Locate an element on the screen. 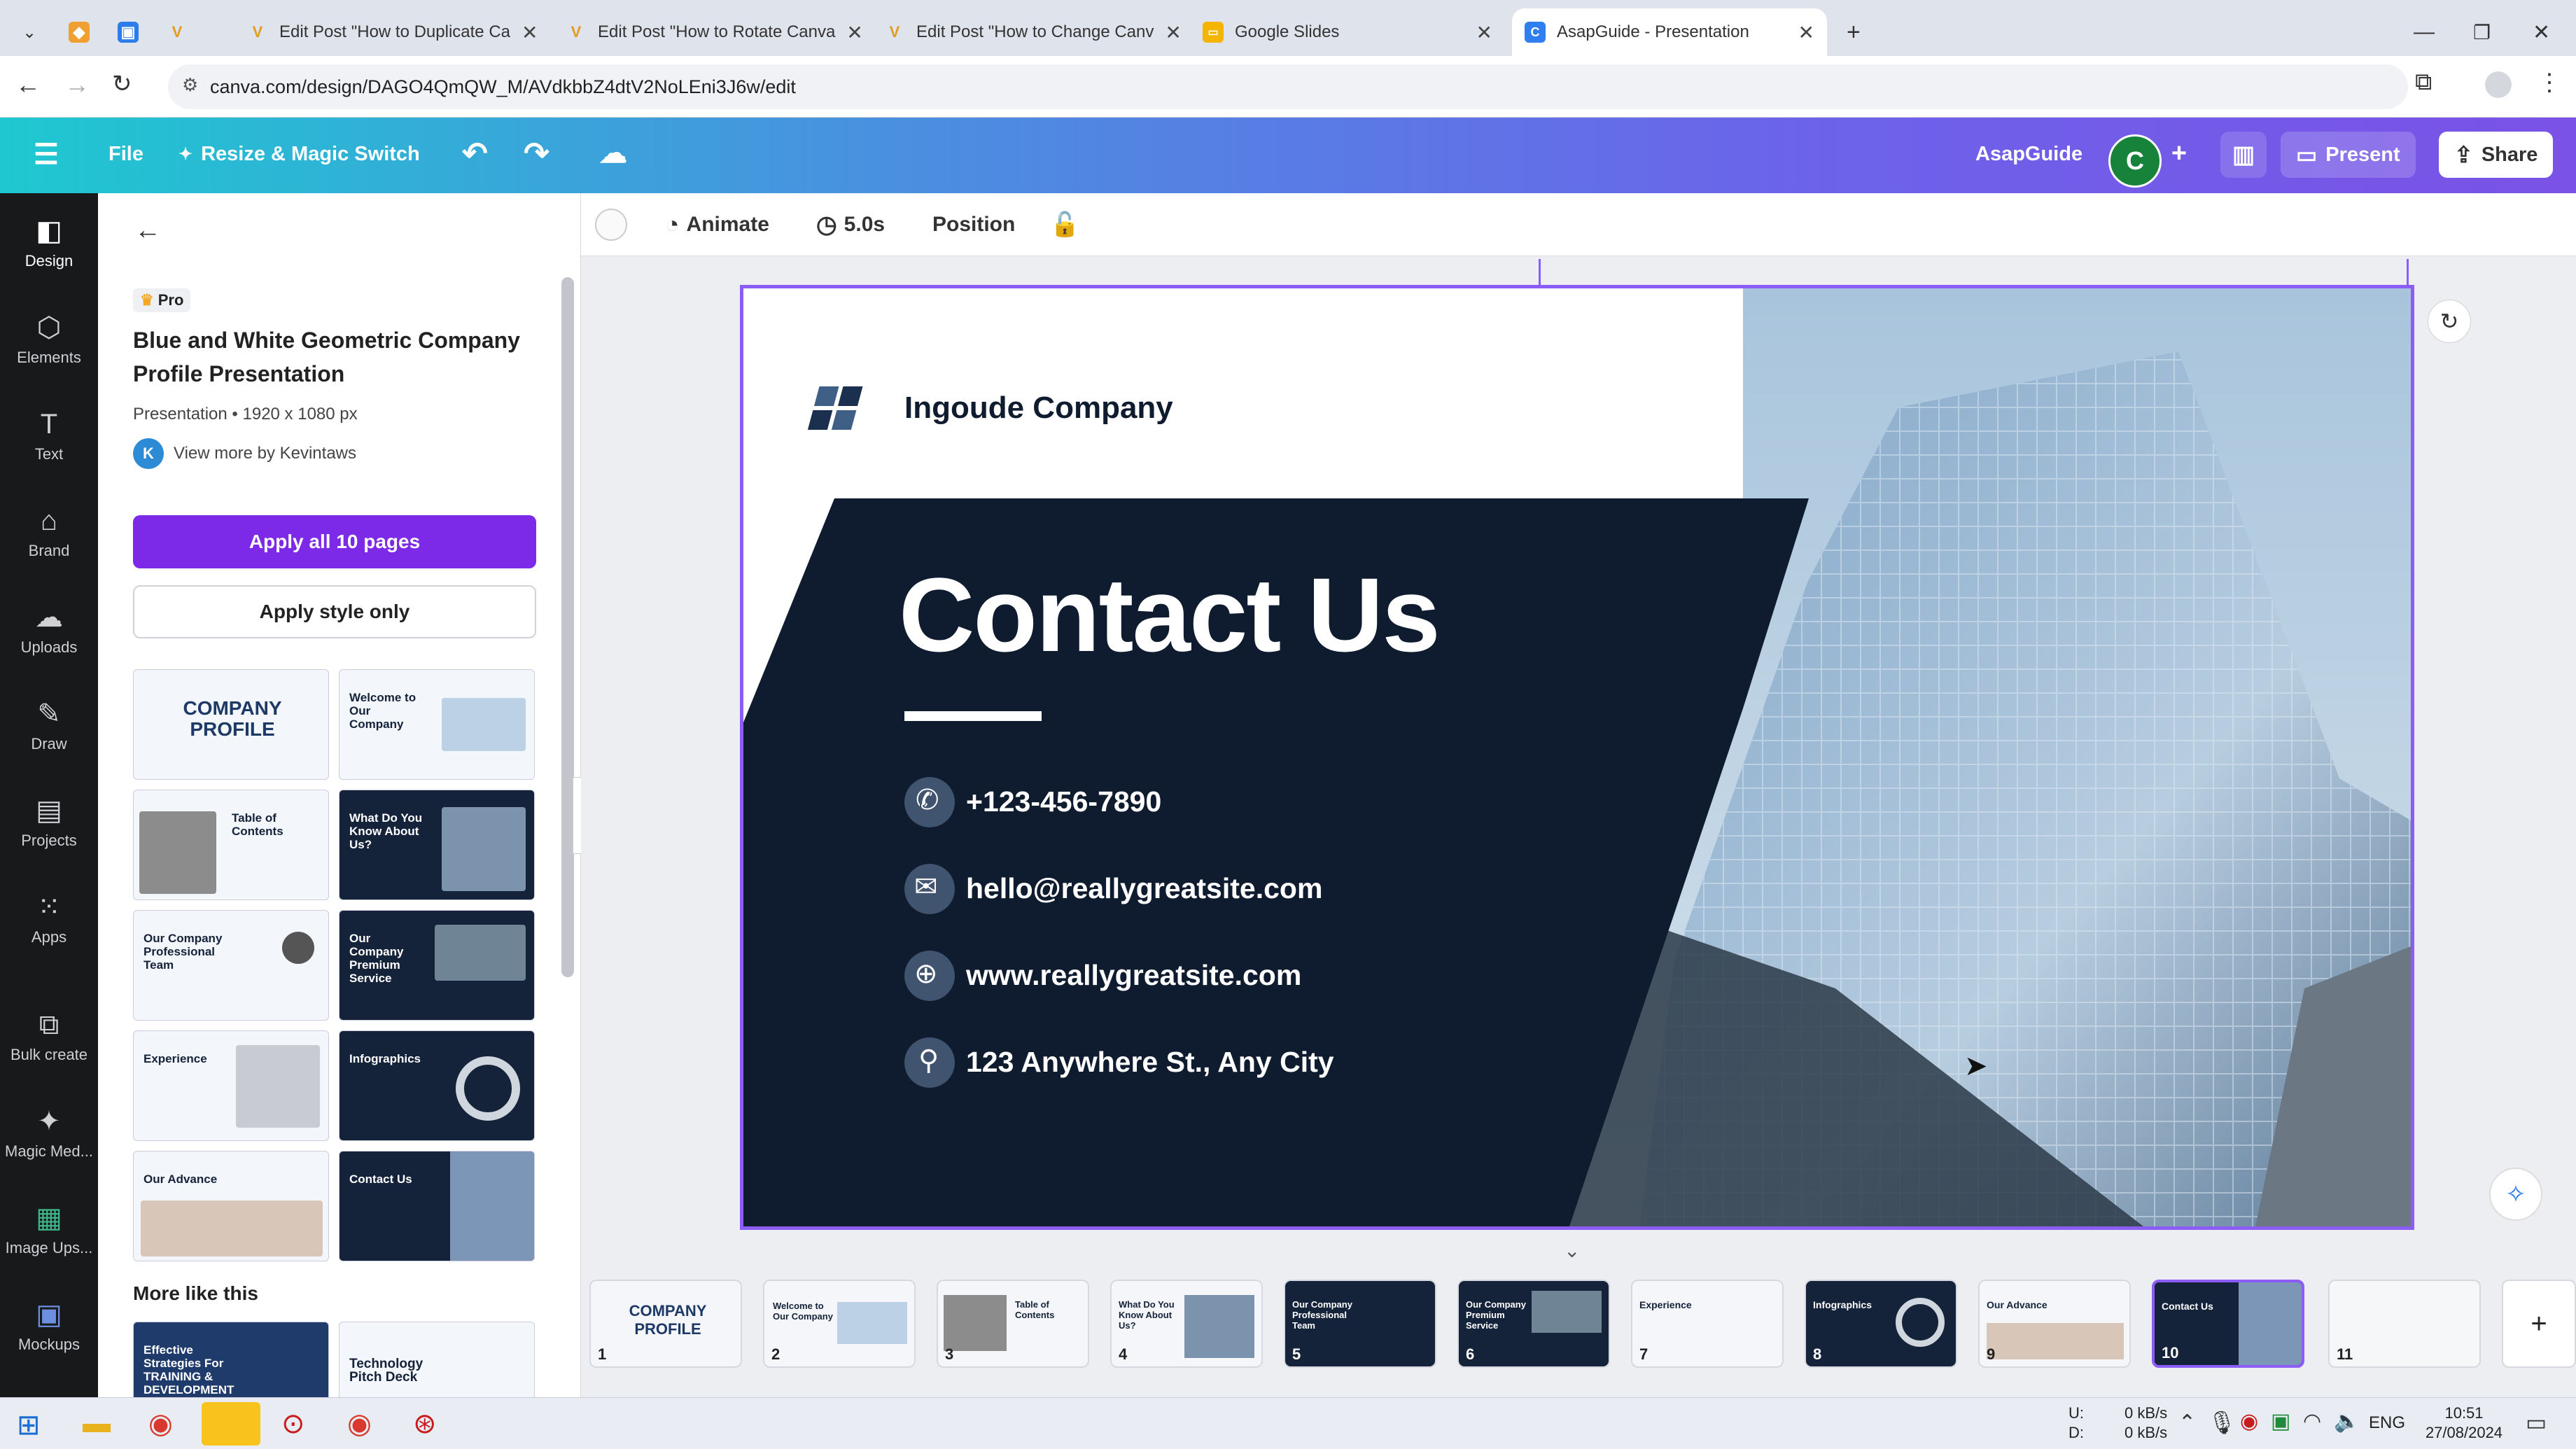 Image resolution: width=2576 pixels, height=1449 pixels. template-page-thumb: What Do You Know About Us? is located at coordinates (437, 845).